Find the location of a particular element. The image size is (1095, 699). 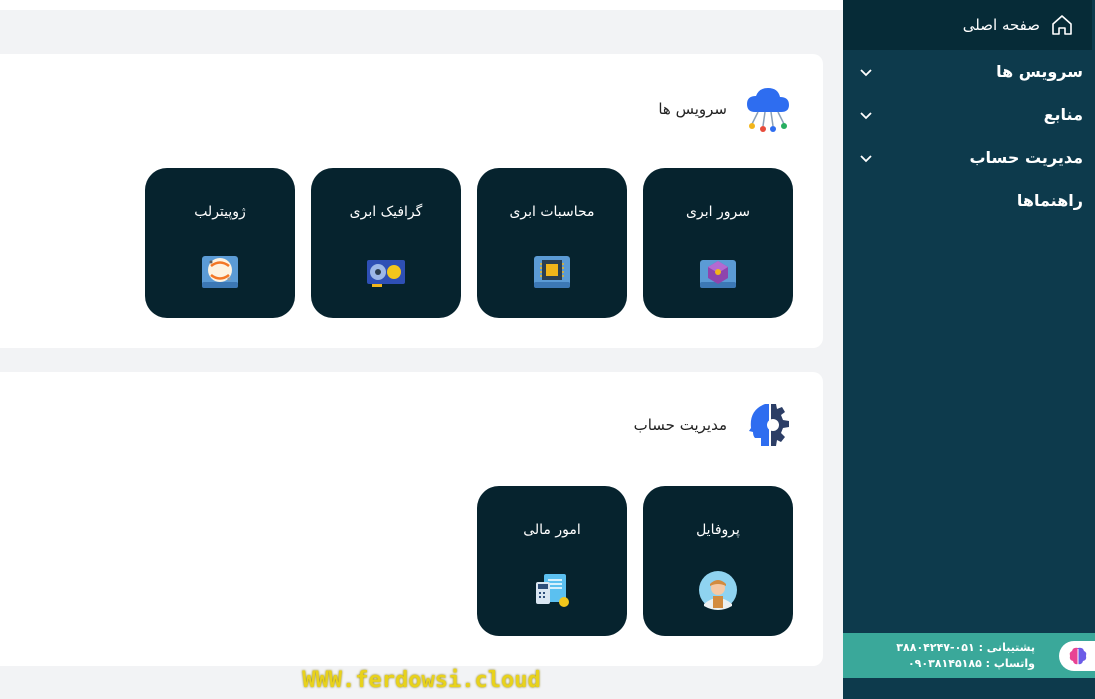

services-title: سرویس ها is located at coordinates (692, 109).